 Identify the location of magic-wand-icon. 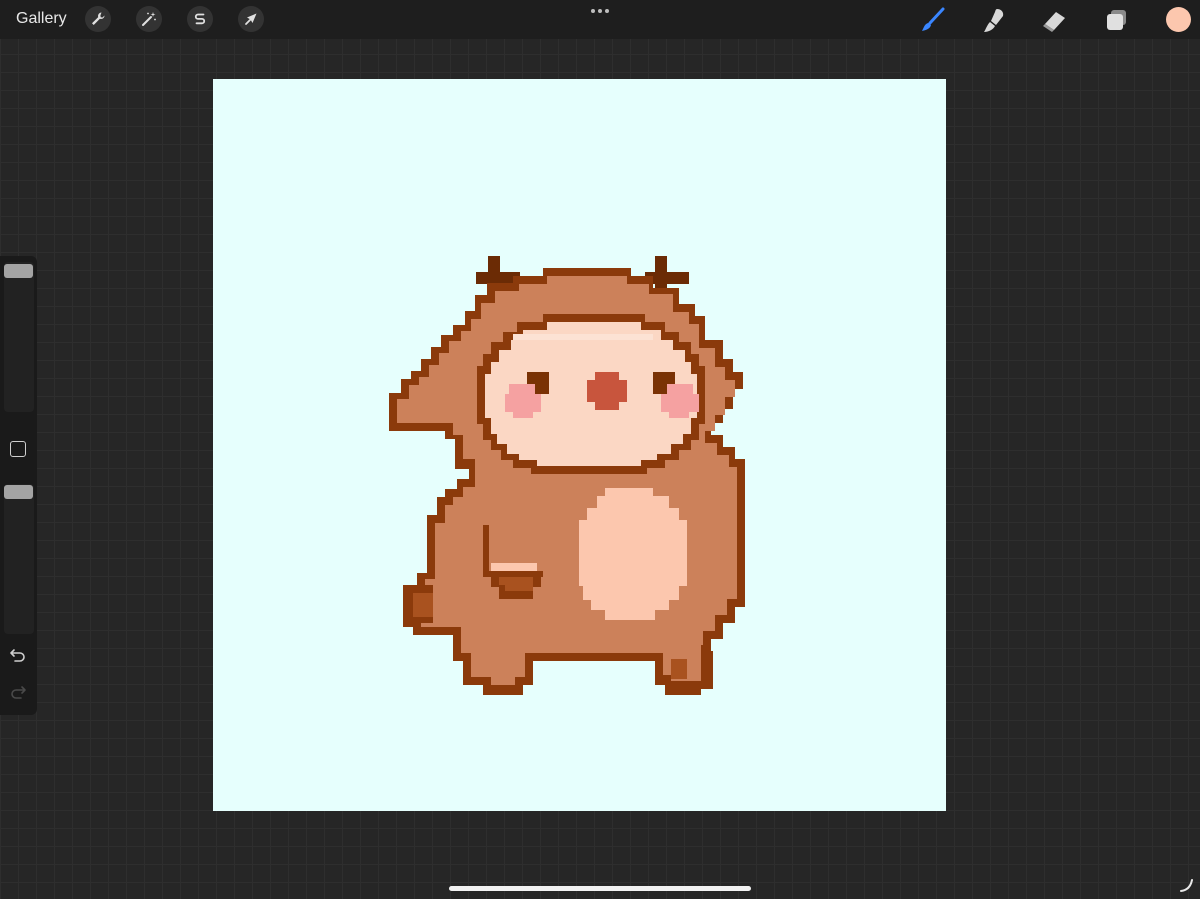
(149, 19).